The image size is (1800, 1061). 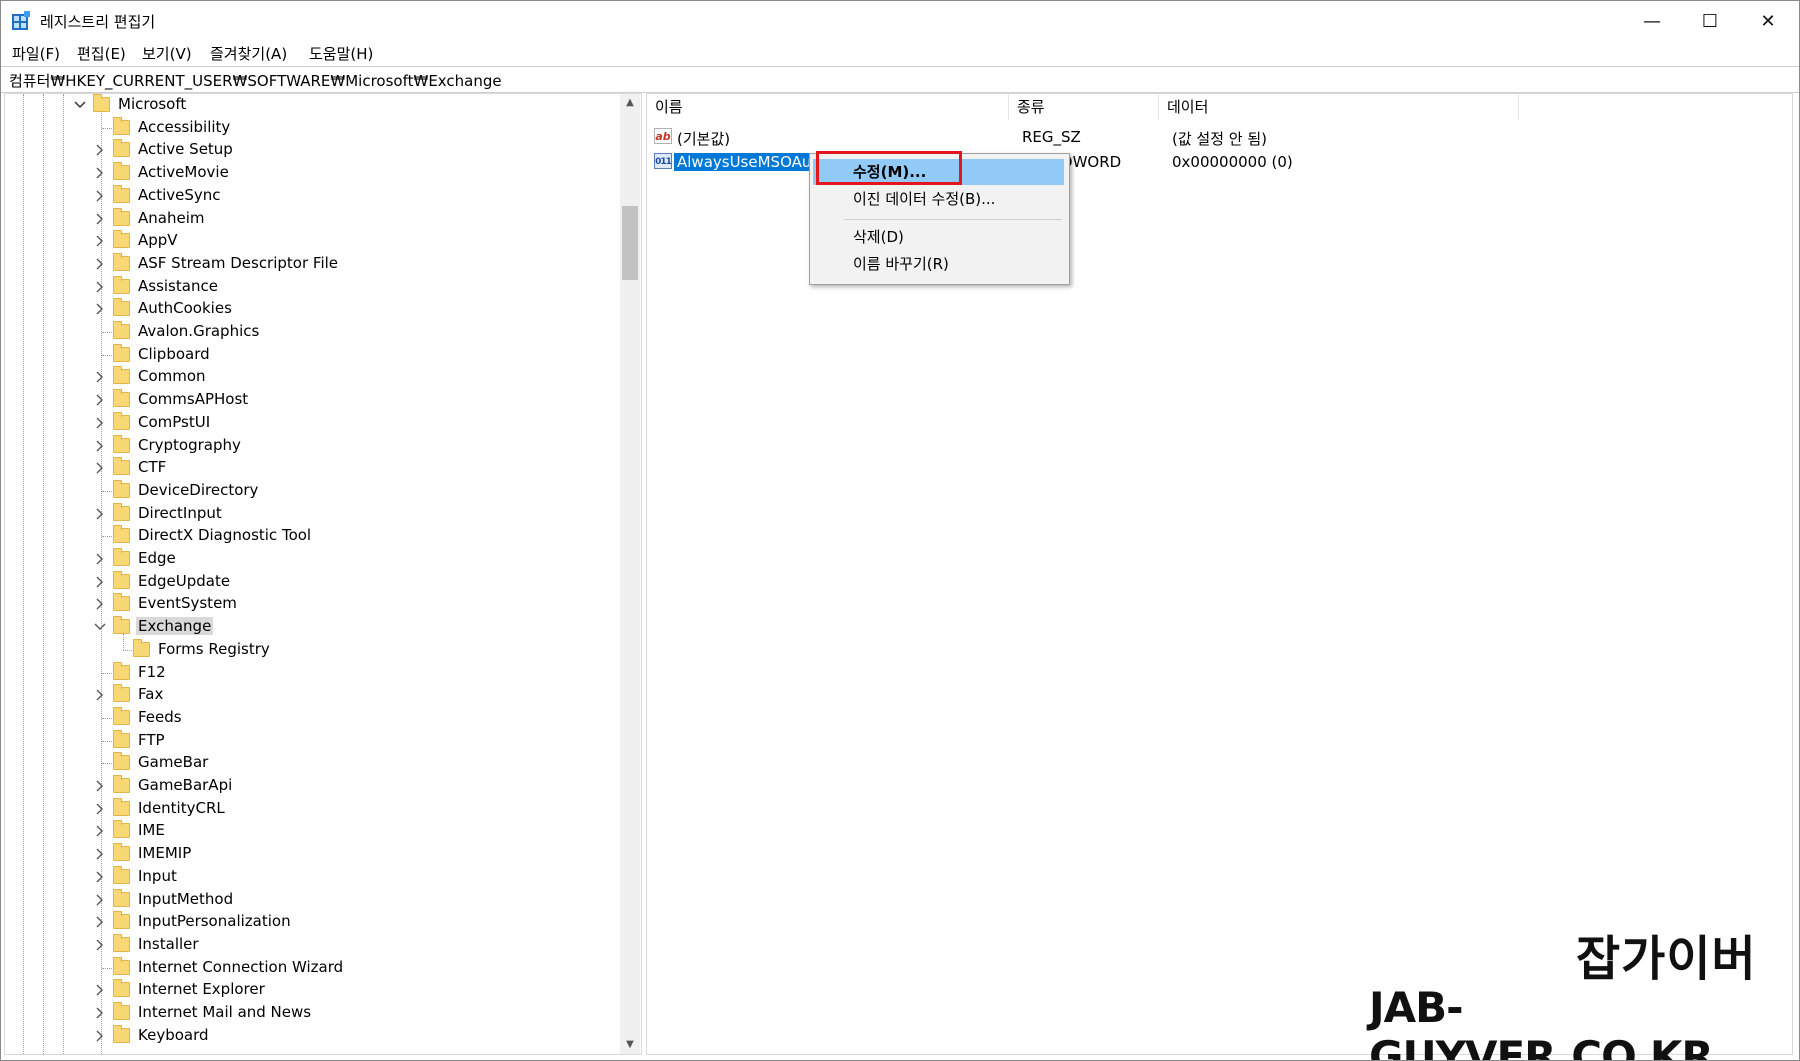 What do you see at coordinates (305, 763) in the screenshot?
I see `tree-node: GameBar` at bounding box center [305, 763].